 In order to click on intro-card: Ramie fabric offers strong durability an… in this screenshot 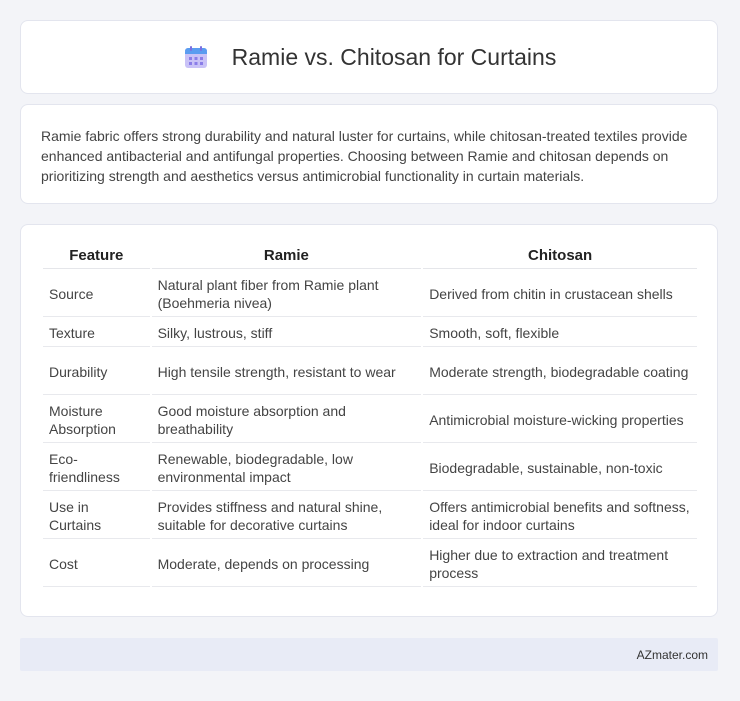, I will do `click(369, 154)`.